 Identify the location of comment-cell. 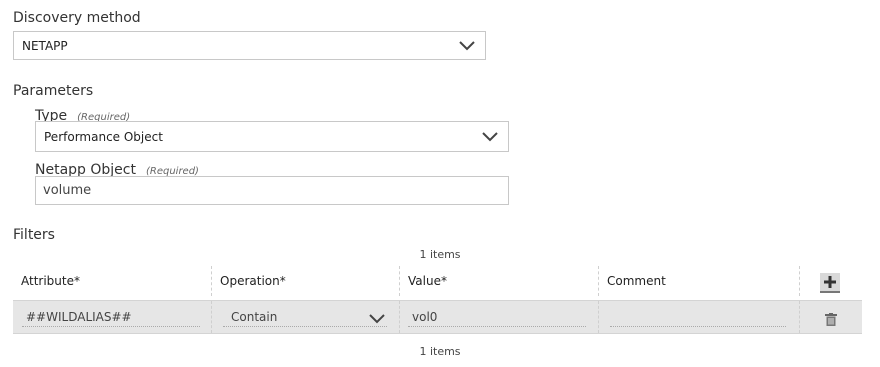
(698, 317).